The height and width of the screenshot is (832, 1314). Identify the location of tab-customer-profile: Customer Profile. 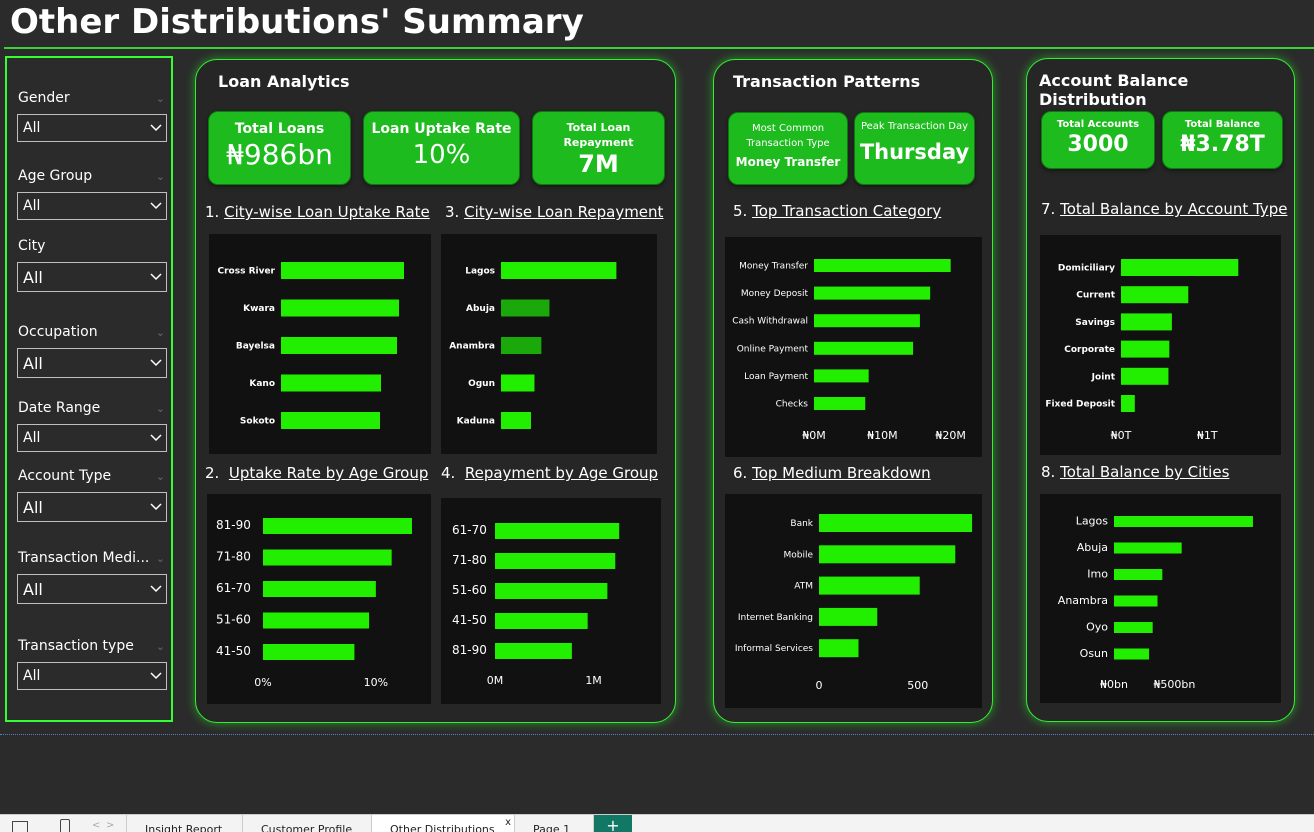
(307, 823).